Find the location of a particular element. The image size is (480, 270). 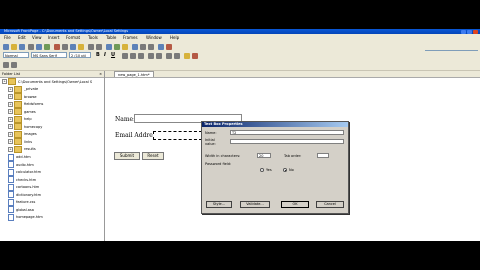

help-icon is located at coordinates (169, 46).